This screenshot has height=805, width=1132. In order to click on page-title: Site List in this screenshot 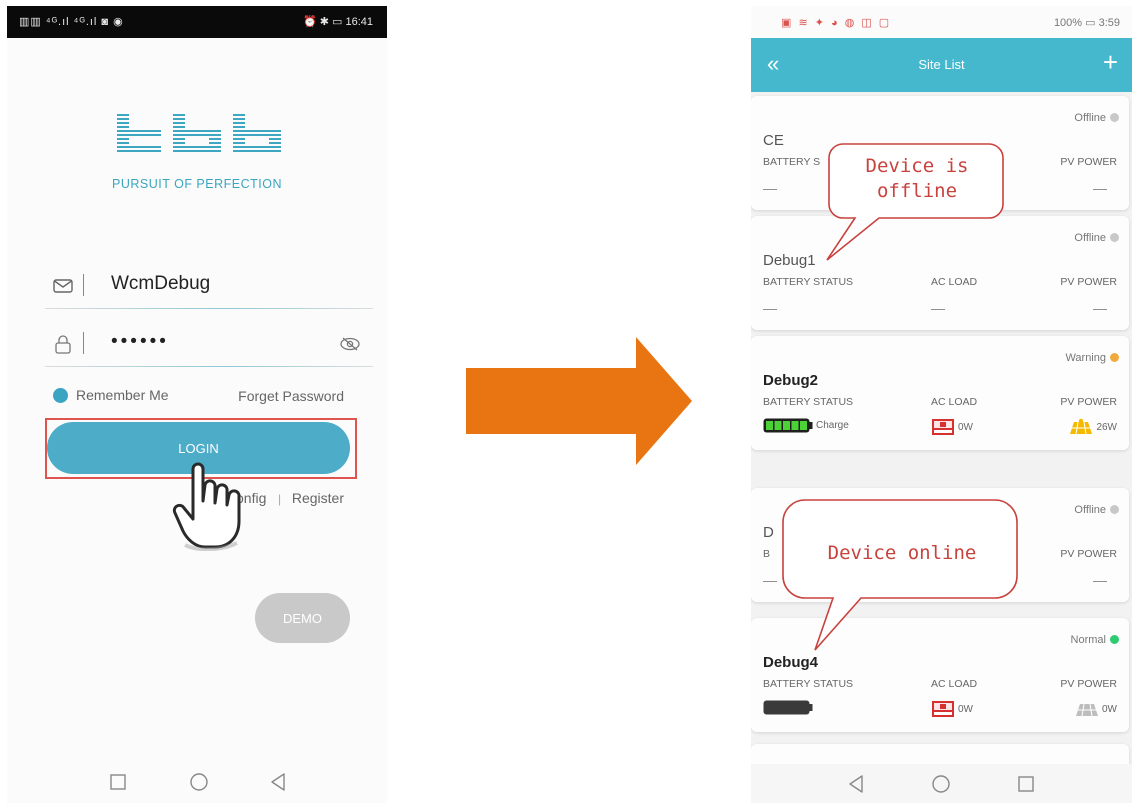, I will do `click(941, 64)`.